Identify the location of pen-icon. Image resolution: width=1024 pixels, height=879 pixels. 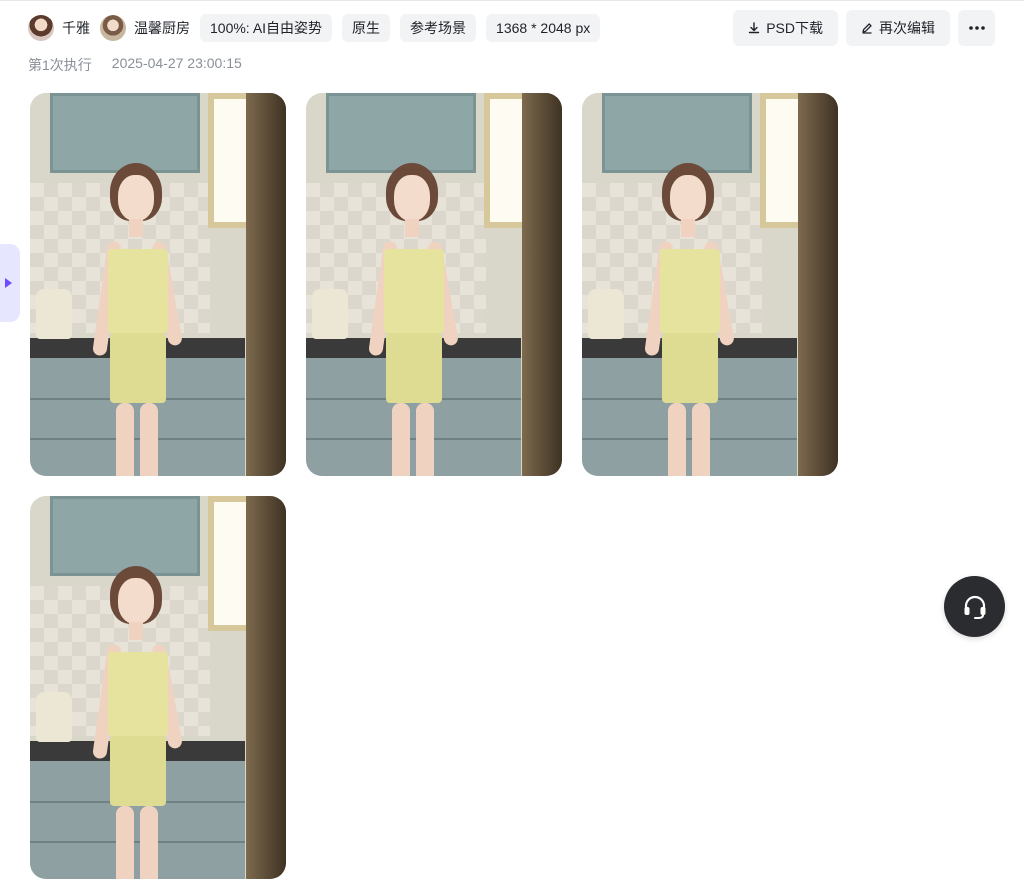
(867, 28).